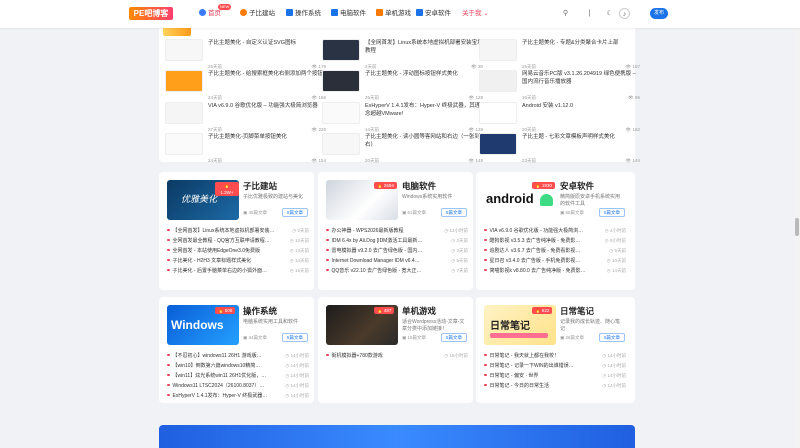 Image resolution: width=800 pixels, height=448 pixels. I want to click on category-cover-image: Windows 🔥 508, so click(203, 325).